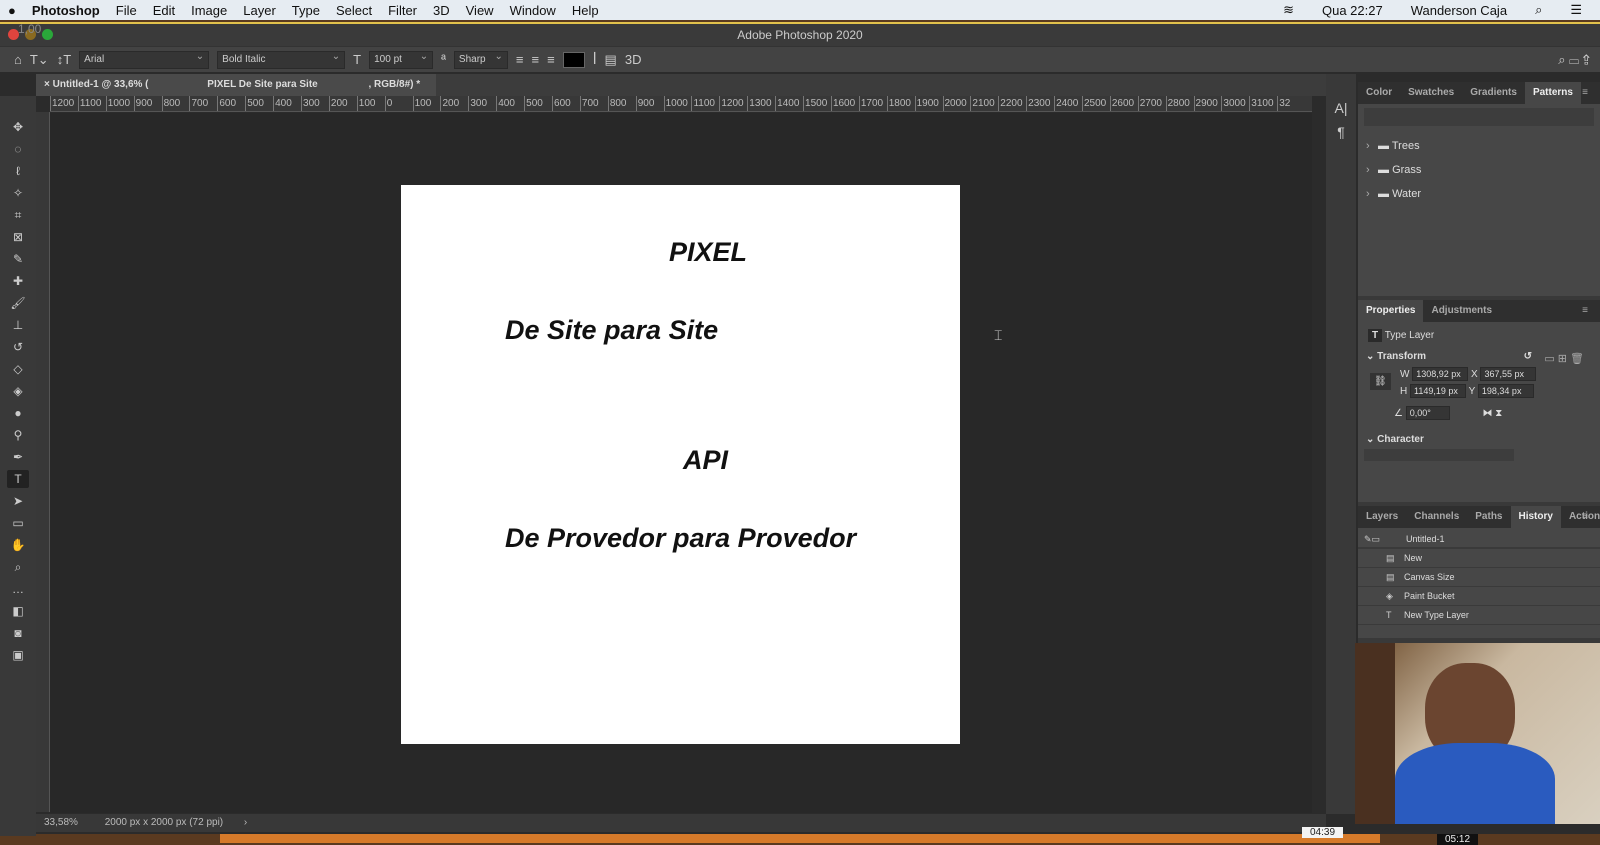  Describe the element at coordinates (18, 171) in the screenshot. I see `lasso-tool-icon: ℓ` at that location.